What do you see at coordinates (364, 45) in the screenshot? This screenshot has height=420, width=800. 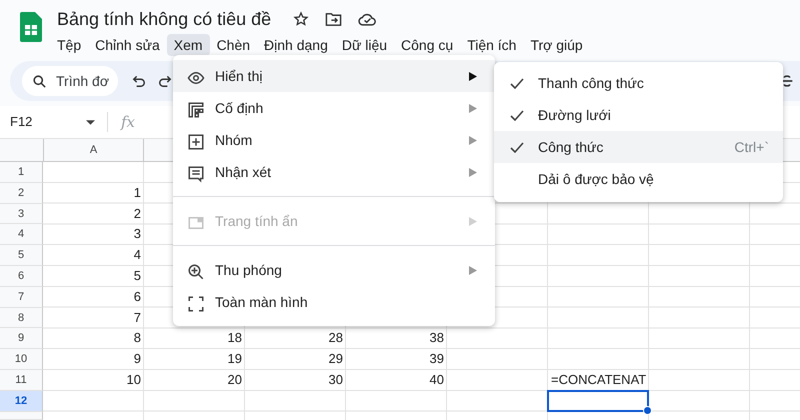 I see `menu-bar-item: Dữ liệu` at bounding box center [364, 45].